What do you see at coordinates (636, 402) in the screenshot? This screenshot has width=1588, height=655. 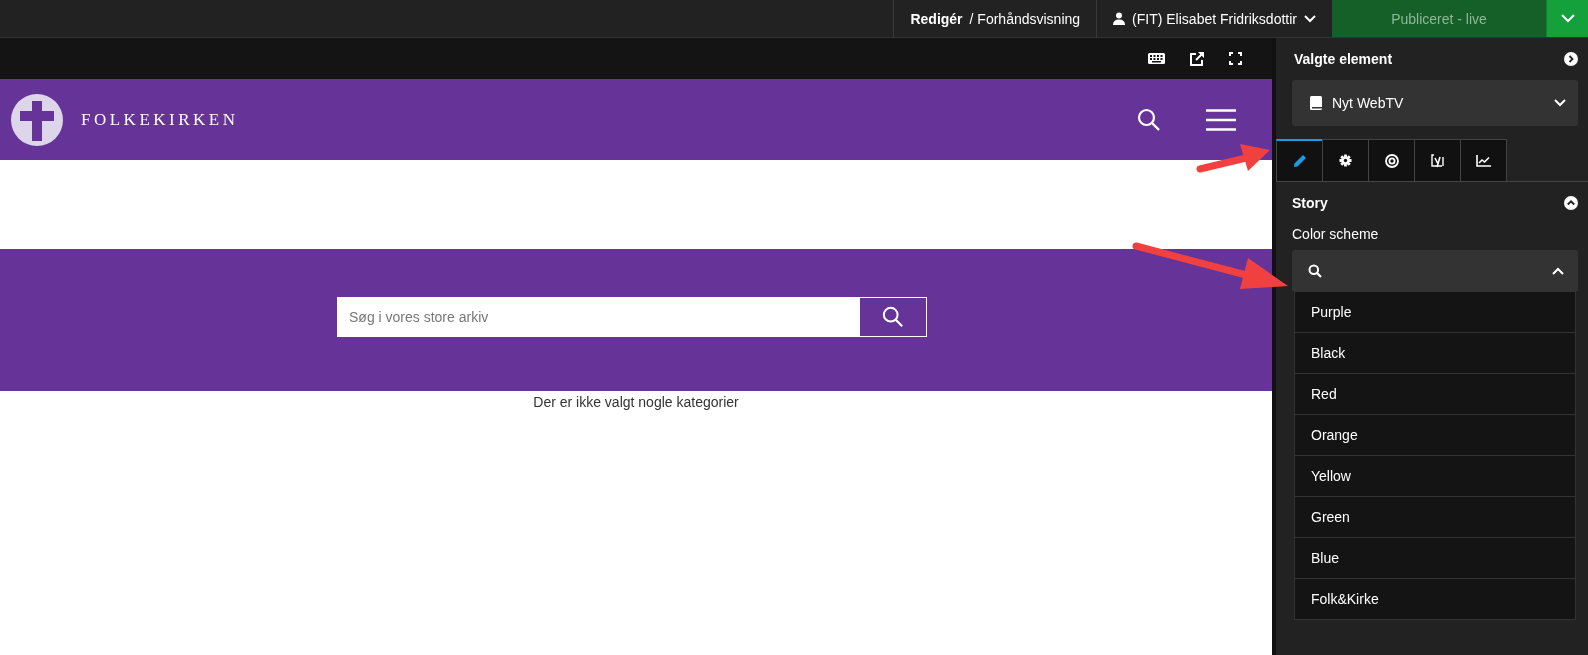 I see `empty-message: Der er ikke valgt nogle kategorier` at bounding box center [636, 402].